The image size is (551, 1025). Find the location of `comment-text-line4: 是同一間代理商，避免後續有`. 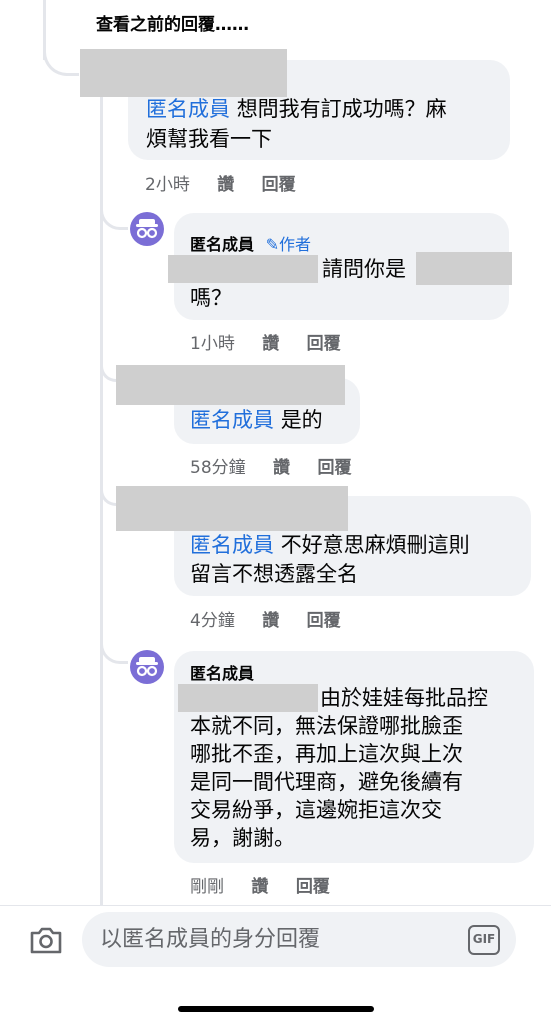

comment-text-line4: 是同一間代理商，避免後續有 is located at coordinates (326, 782).